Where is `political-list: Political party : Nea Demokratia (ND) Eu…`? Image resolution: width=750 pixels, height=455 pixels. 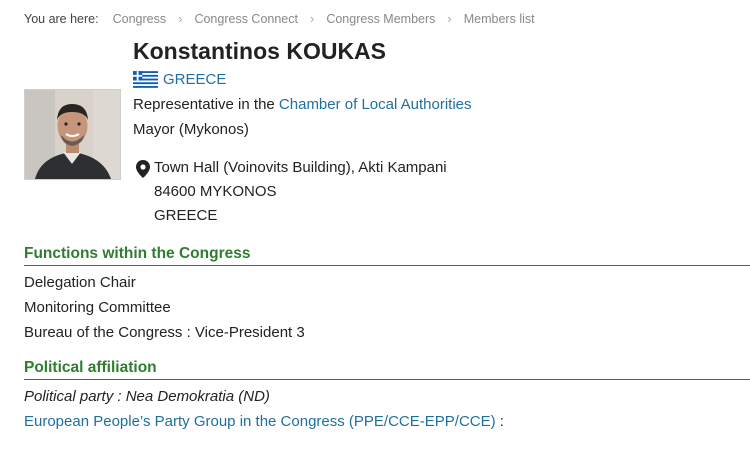 political-list: Political party : Nea Demokratia (ND) Eu… is located at coordinates (264, 409).